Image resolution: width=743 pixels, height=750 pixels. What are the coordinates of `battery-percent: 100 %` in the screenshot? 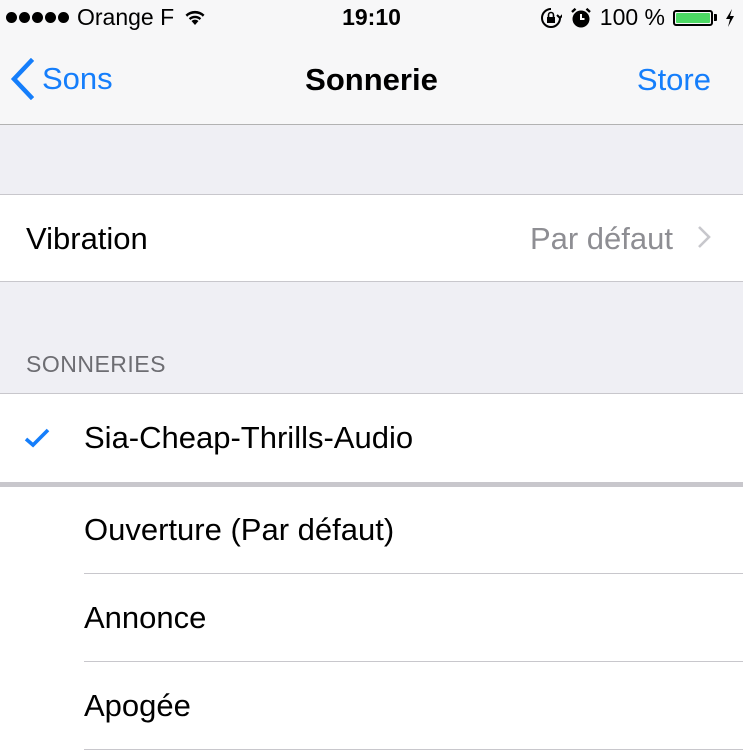 It's located at (632, 17).